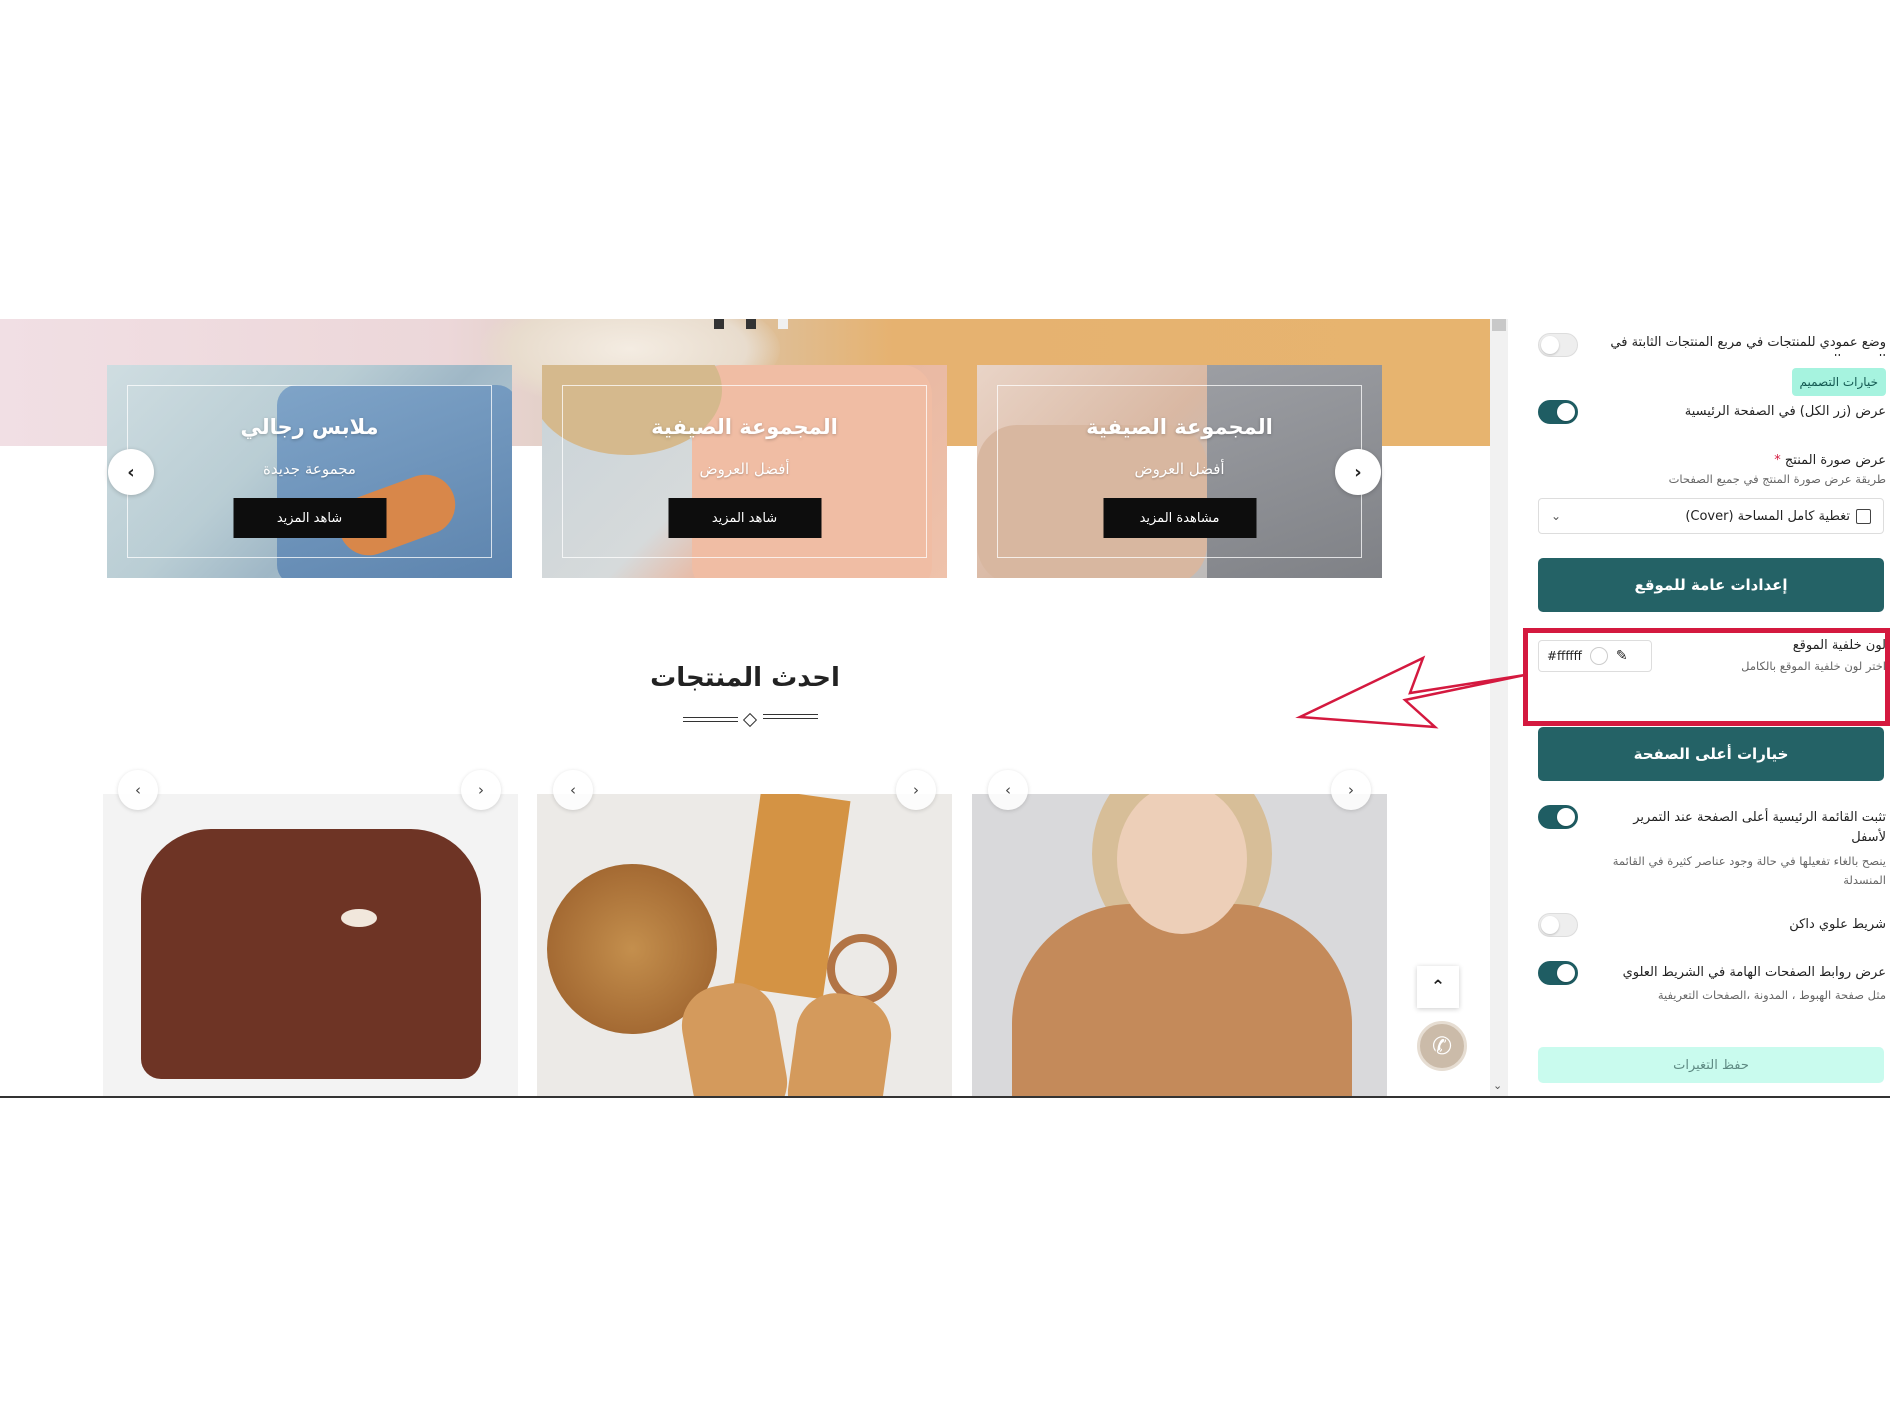 The width and height of the screenshot is (1890, 1417). I want to click on product-image-label-text: عرض صورة المنتج, so click(1835, 460).